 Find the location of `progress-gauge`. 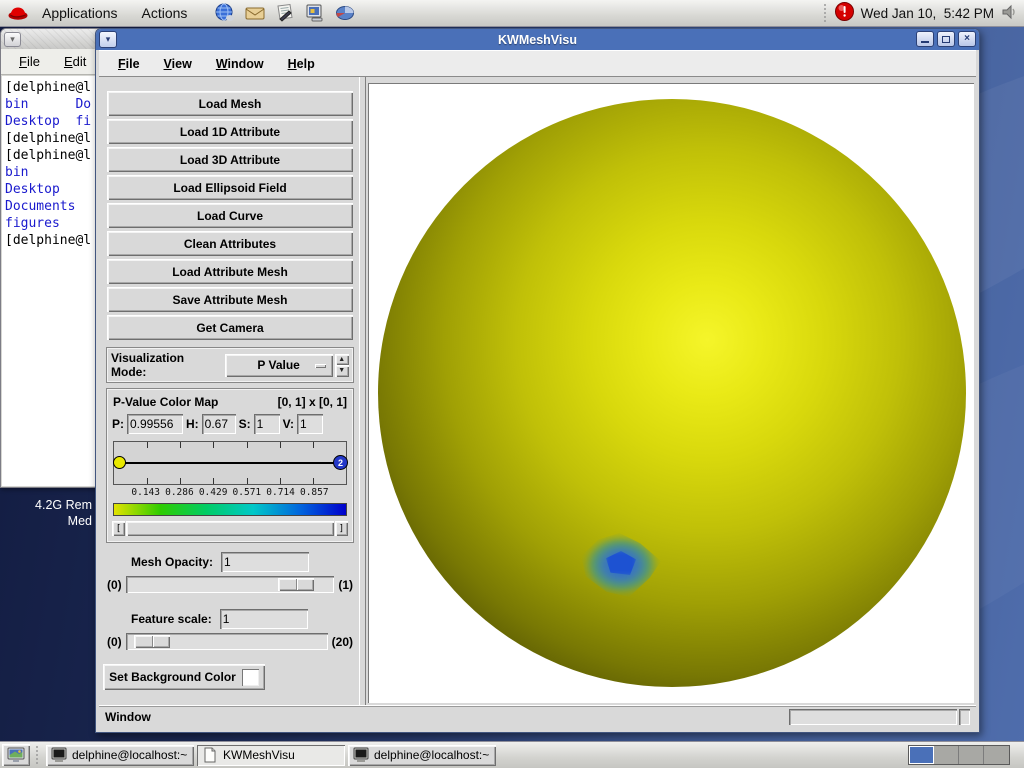

progress-gauge is located at coordinates (964, 717).